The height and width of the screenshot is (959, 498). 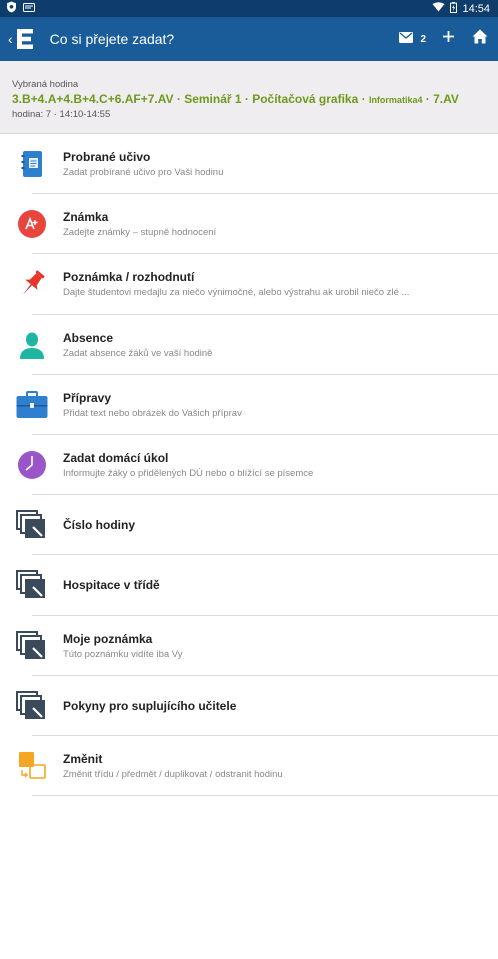 I want to click on menu-item-title: Absence, so click(x=88, y=337).